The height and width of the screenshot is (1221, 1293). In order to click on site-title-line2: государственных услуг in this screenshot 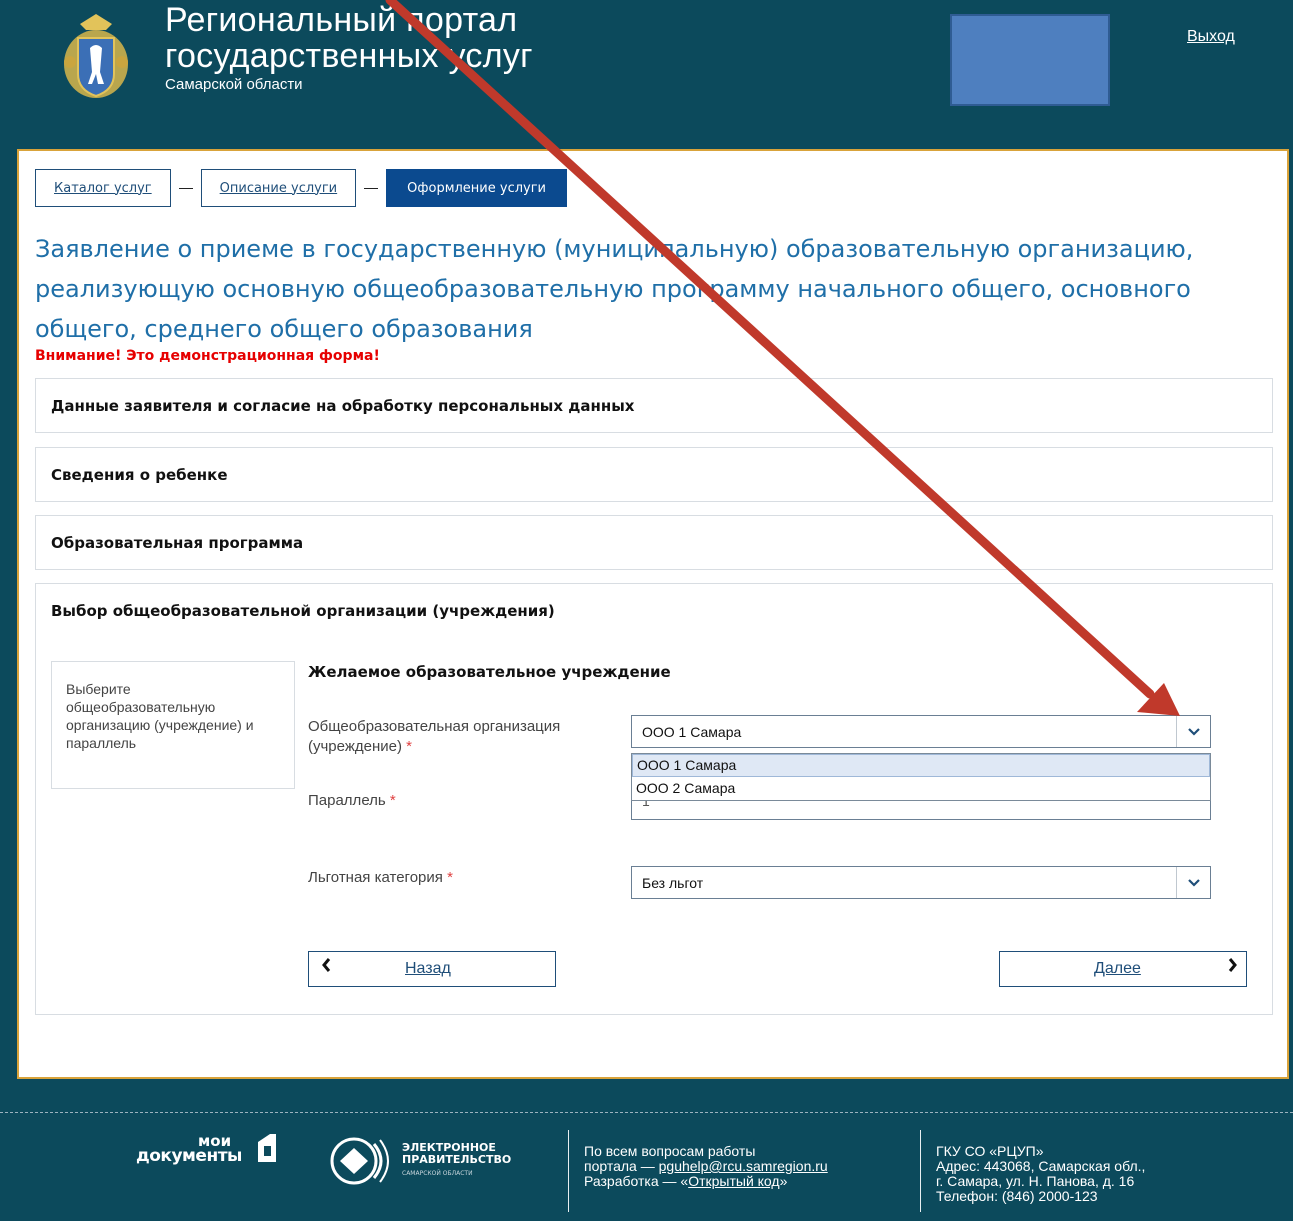, I will do `click(349, 56)`.